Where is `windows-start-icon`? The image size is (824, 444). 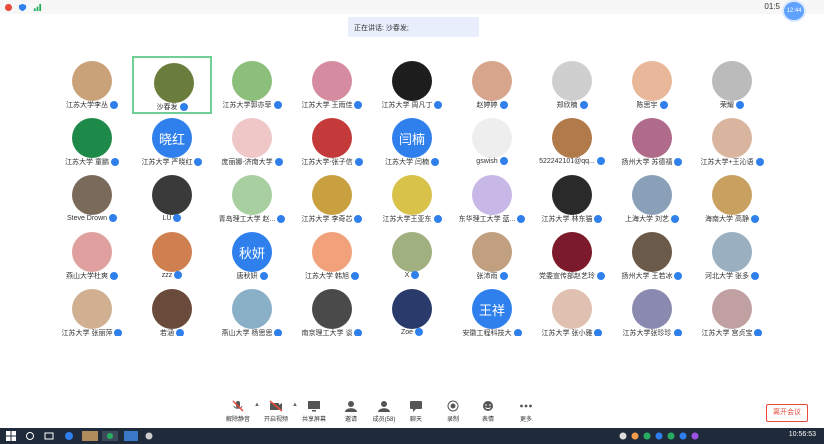
windows-start-icon is located at coordinates (11, 436).